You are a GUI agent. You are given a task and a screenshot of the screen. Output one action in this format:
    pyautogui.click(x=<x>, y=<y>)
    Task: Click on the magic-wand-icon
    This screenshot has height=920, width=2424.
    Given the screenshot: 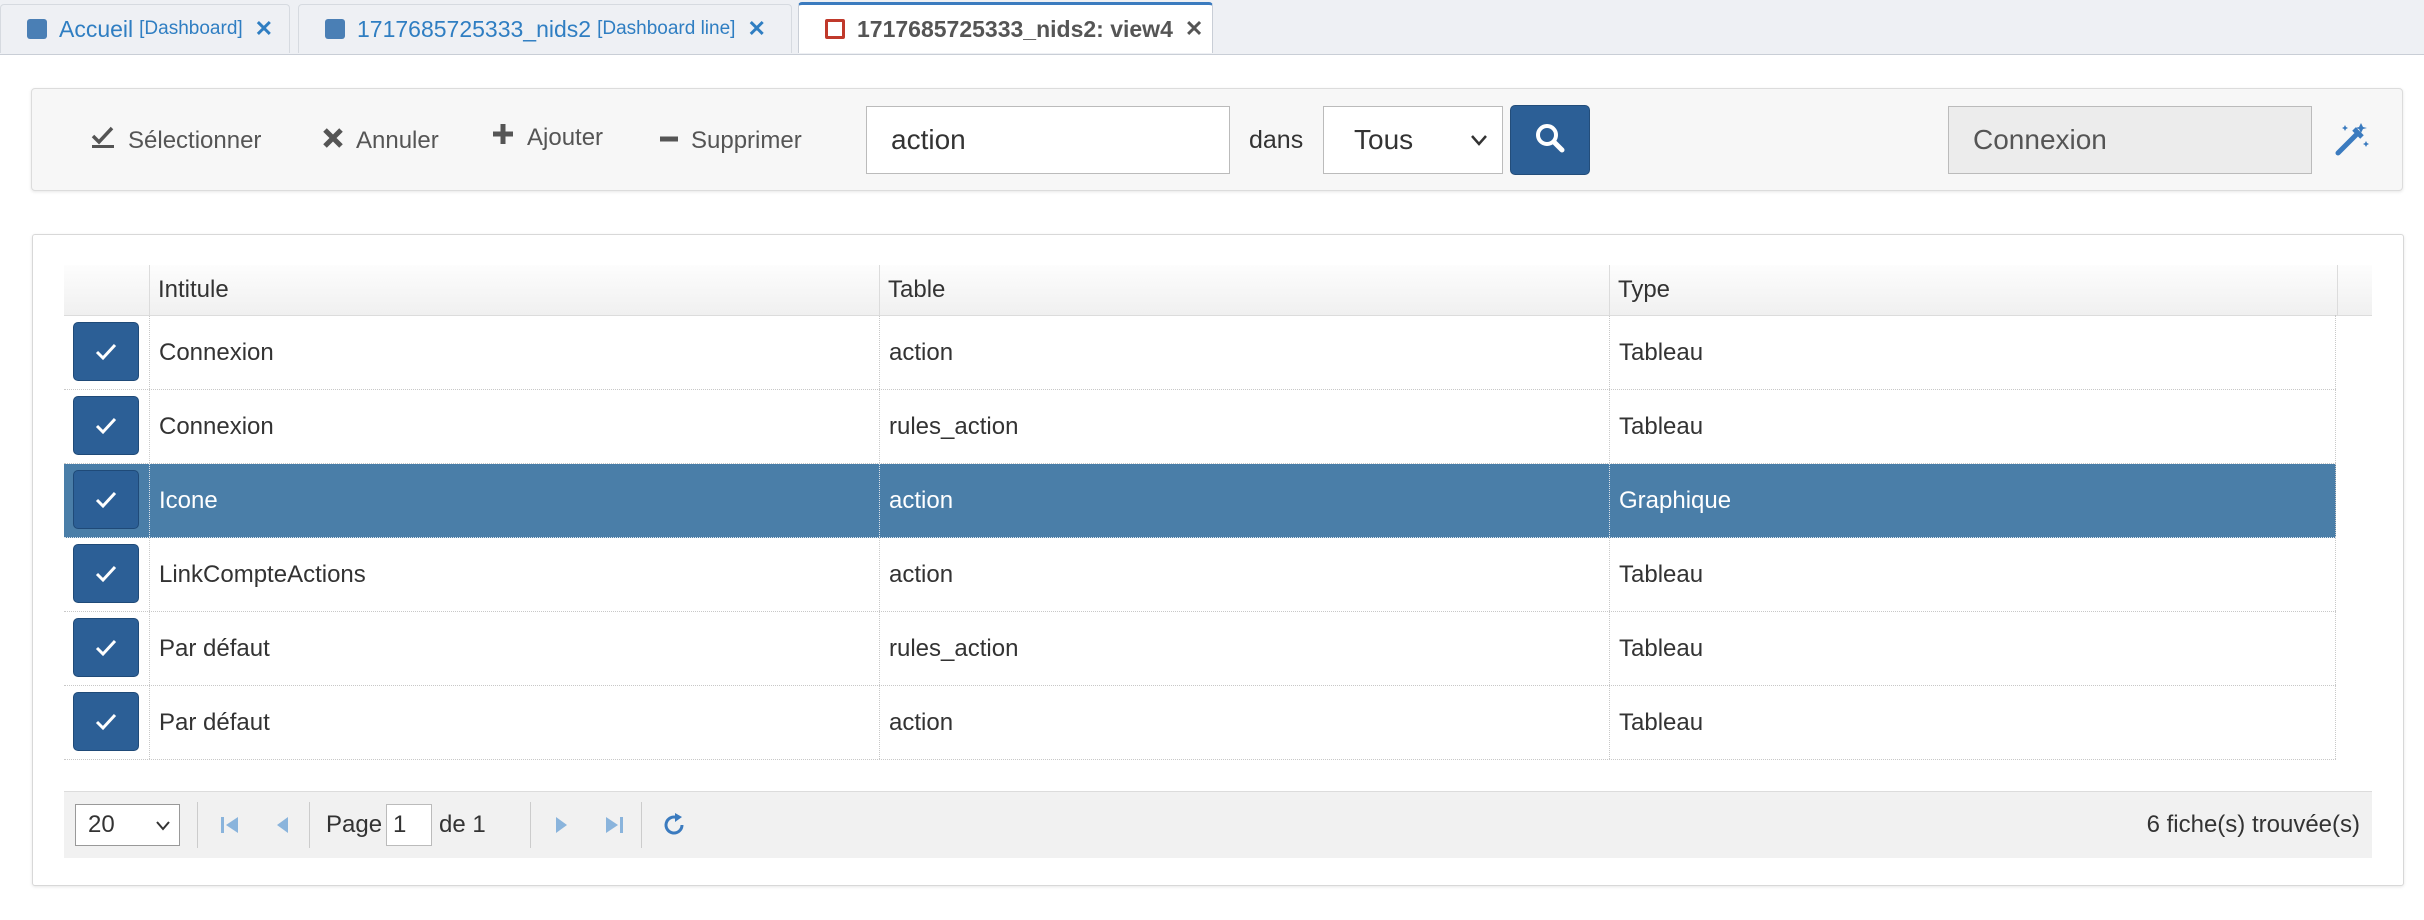 What is the action you would take?
    pyautogui.click(x=2352, y=139)
    